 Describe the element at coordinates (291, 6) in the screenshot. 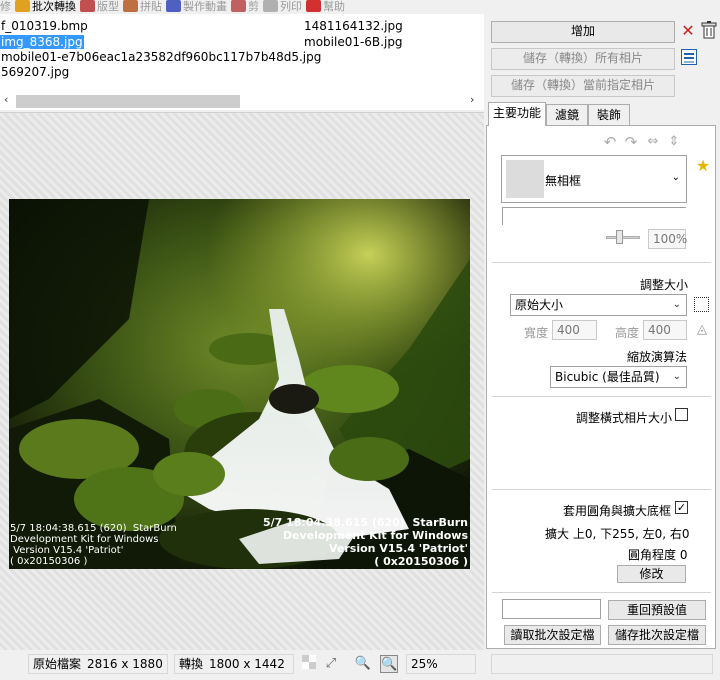

I see `menu-item-label: 列印` at that location.